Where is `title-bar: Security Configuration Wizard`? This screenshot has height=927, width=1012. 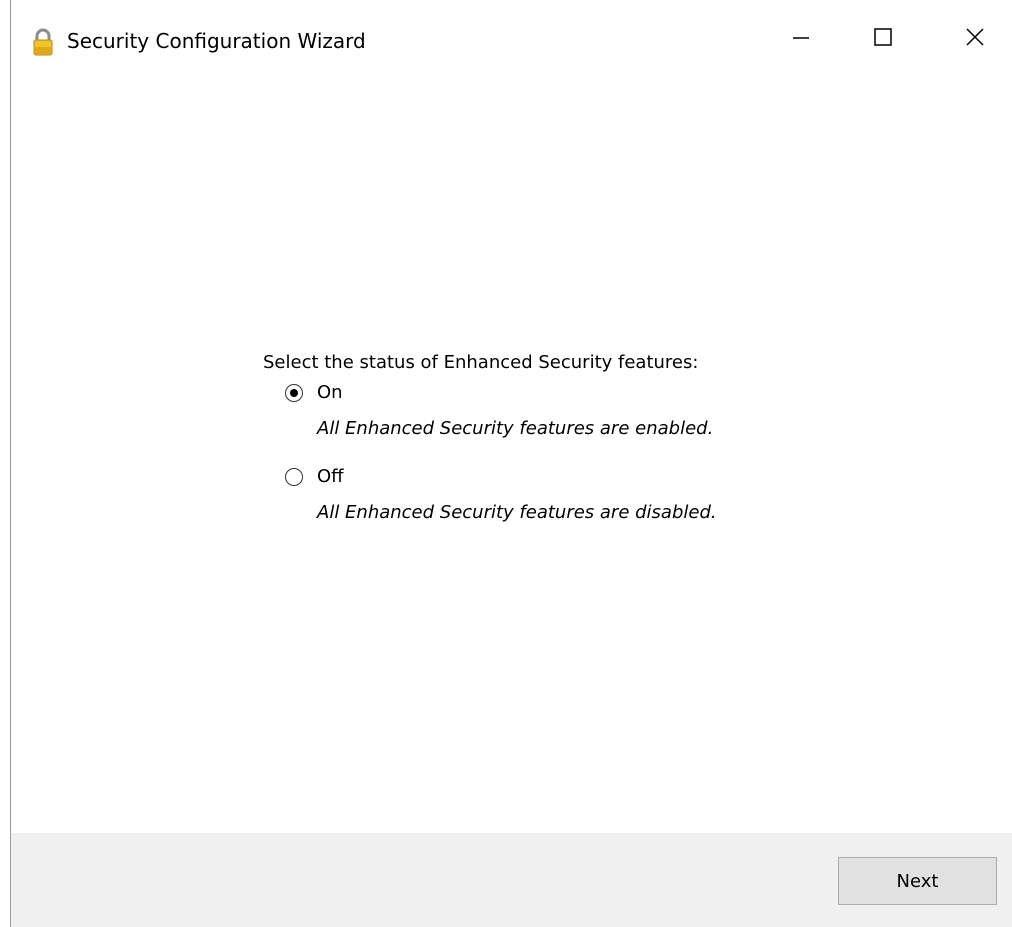 title-bar: Security Configuration Wizard is located at coordinates (511, 41).